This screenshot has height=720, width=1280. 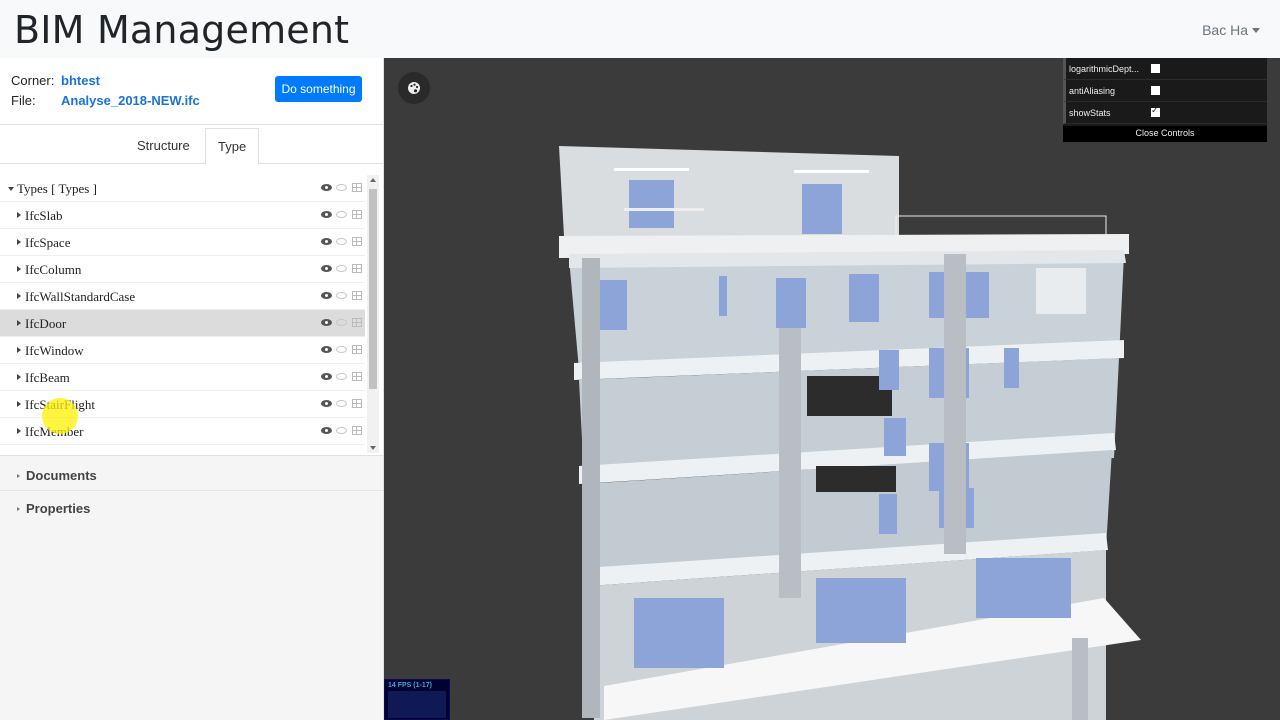 What do you see at coordinates (182, 323) in the screenshot?
I see `tree-item-selected: IfcDoor` at bounding box center [182, 323].